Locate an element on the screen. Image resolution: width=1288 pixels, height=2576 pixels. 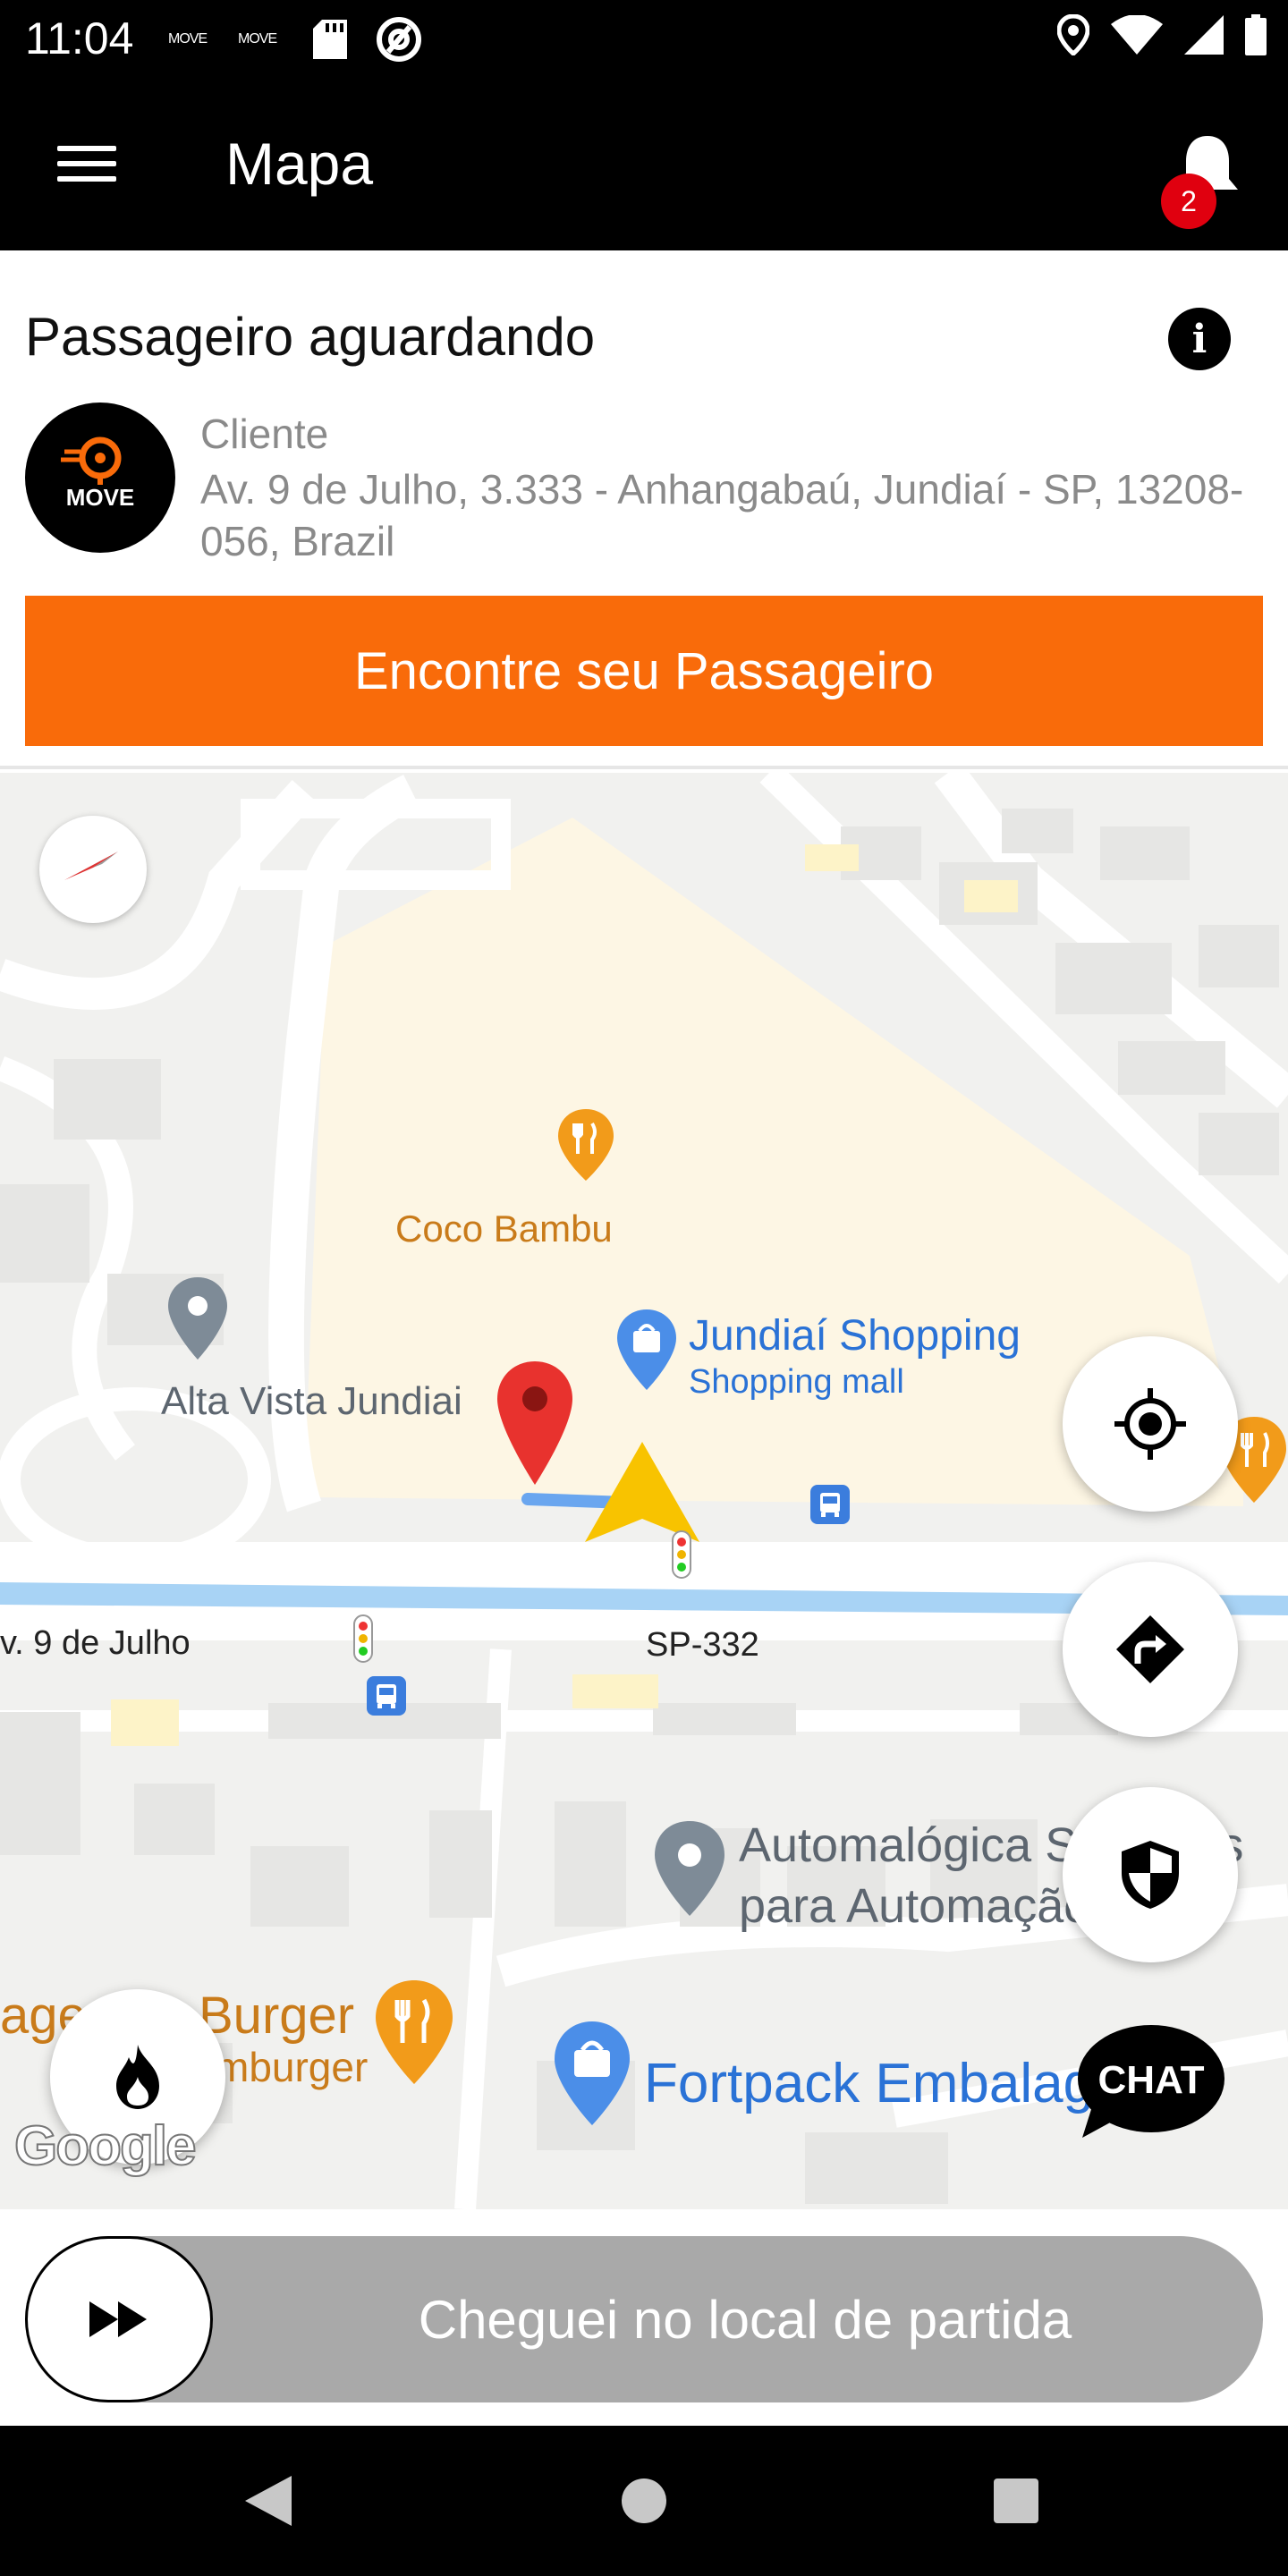
flame-icon is located at coordinates (137, 2077).